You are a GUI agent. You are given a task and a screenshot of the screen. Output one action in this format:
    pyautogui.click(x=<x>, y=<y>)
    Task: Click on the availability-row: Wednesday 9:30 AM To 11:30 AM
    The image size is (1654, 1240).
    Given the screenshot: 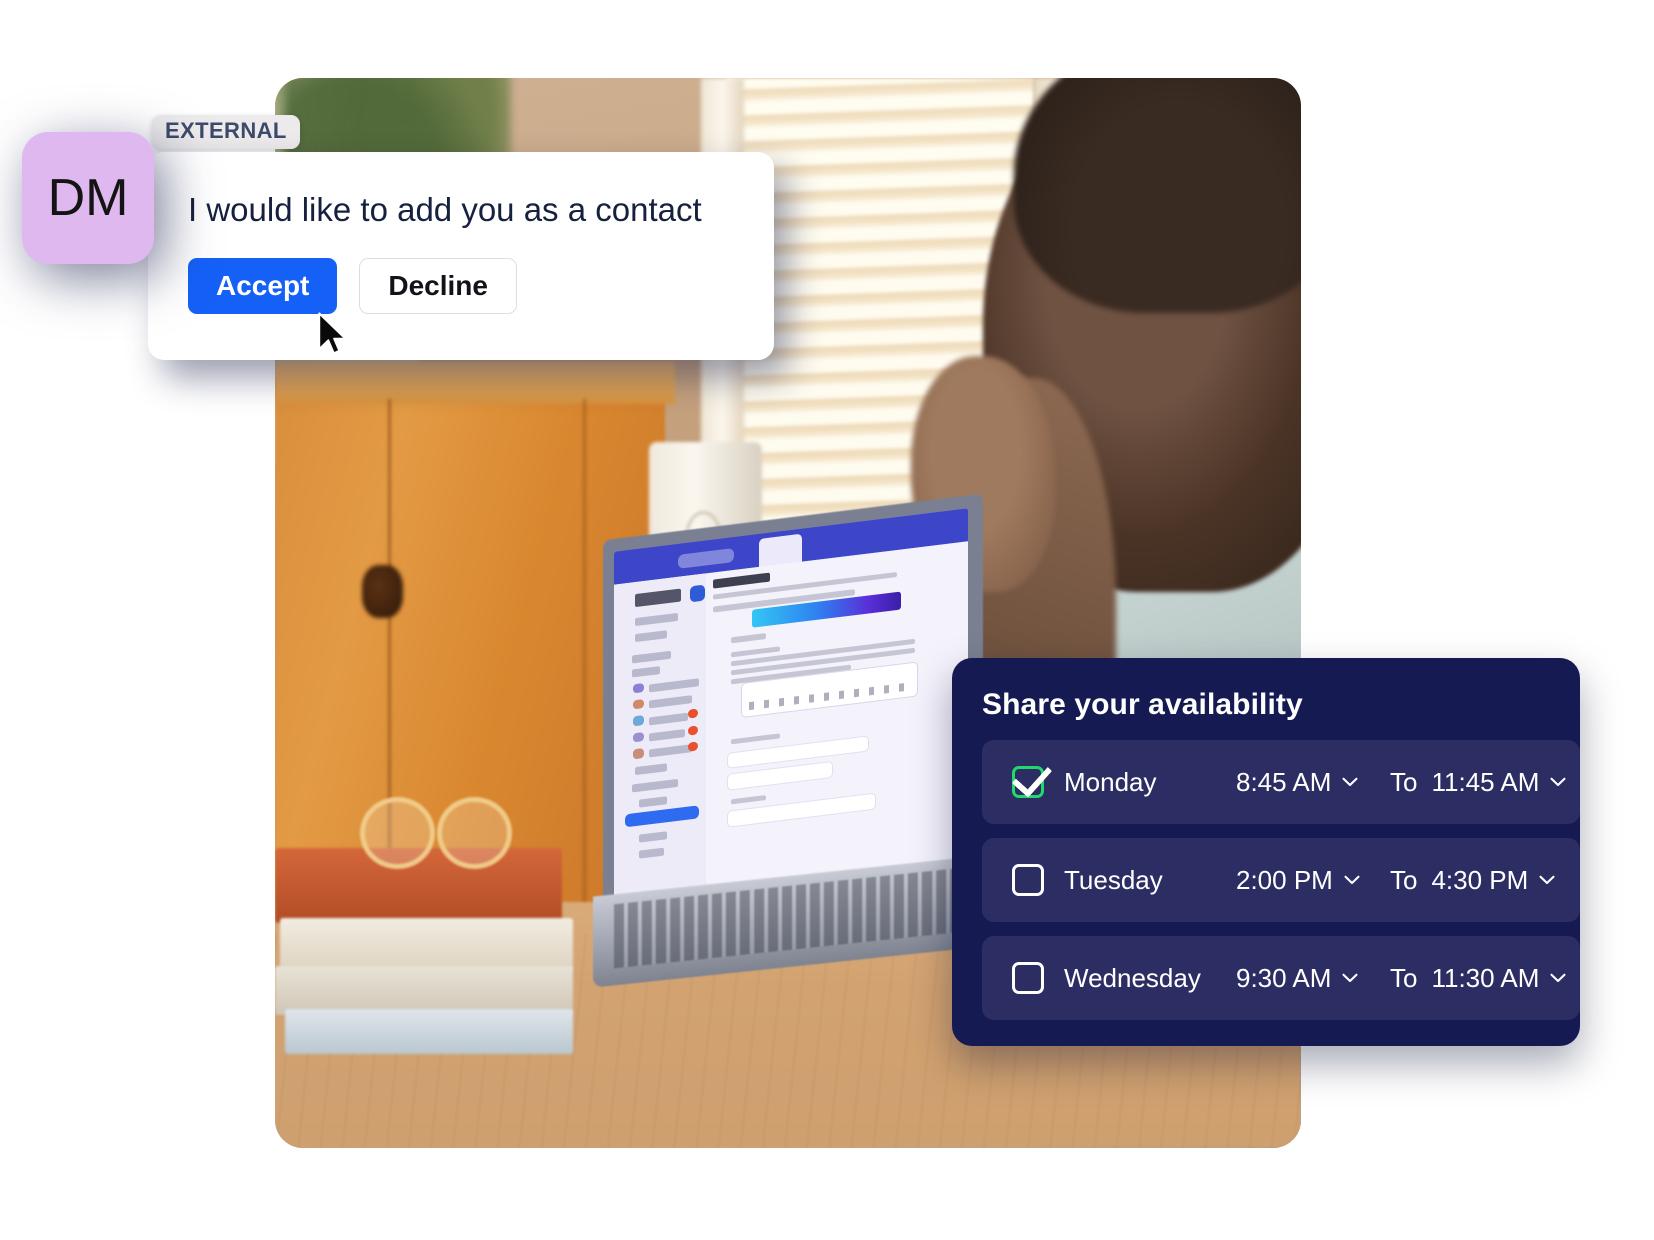 What is the action you would take?
    pyautogui.click(x=1281, y=978)
    